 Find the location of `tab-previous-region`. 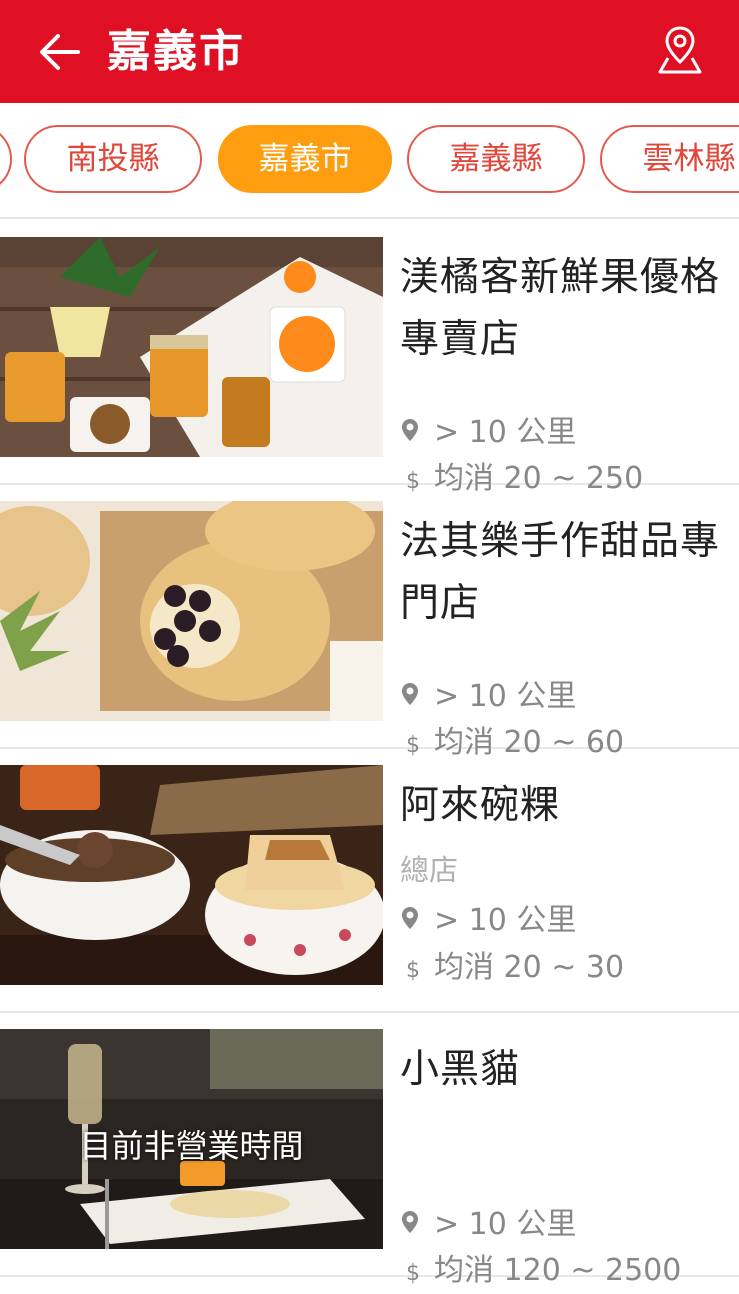

tab-previous-region is located at coordinates (6, 159).